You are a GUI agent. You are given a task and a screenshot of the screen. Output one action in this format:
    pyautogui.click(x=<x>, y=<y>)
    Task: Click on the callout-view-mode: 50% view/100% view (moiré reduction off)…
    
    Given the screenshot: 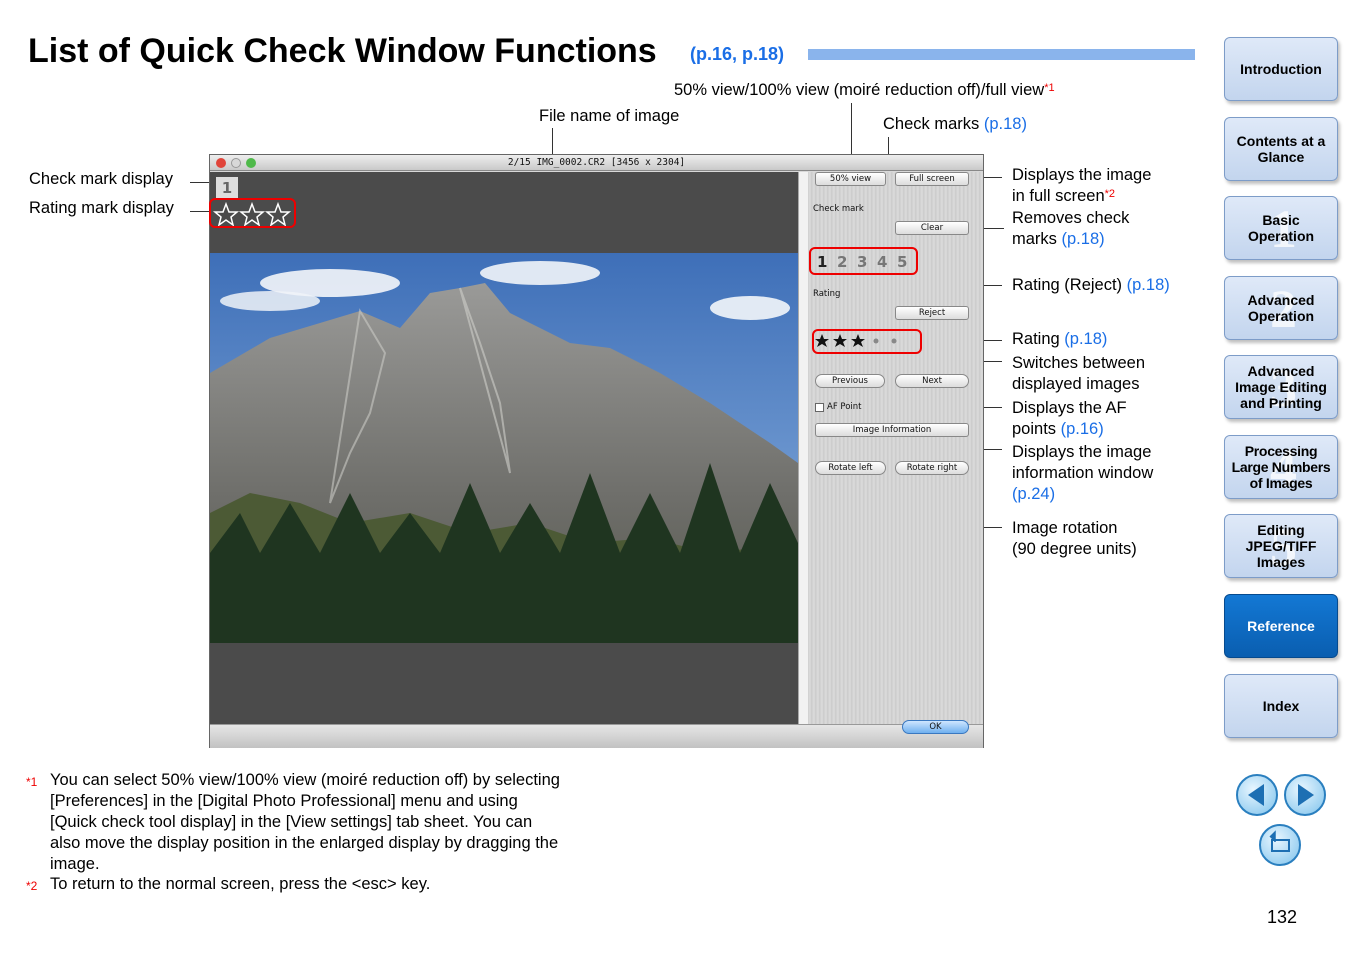 What is the action you would take?
    pyautogui.click(x=864, y=90)
    